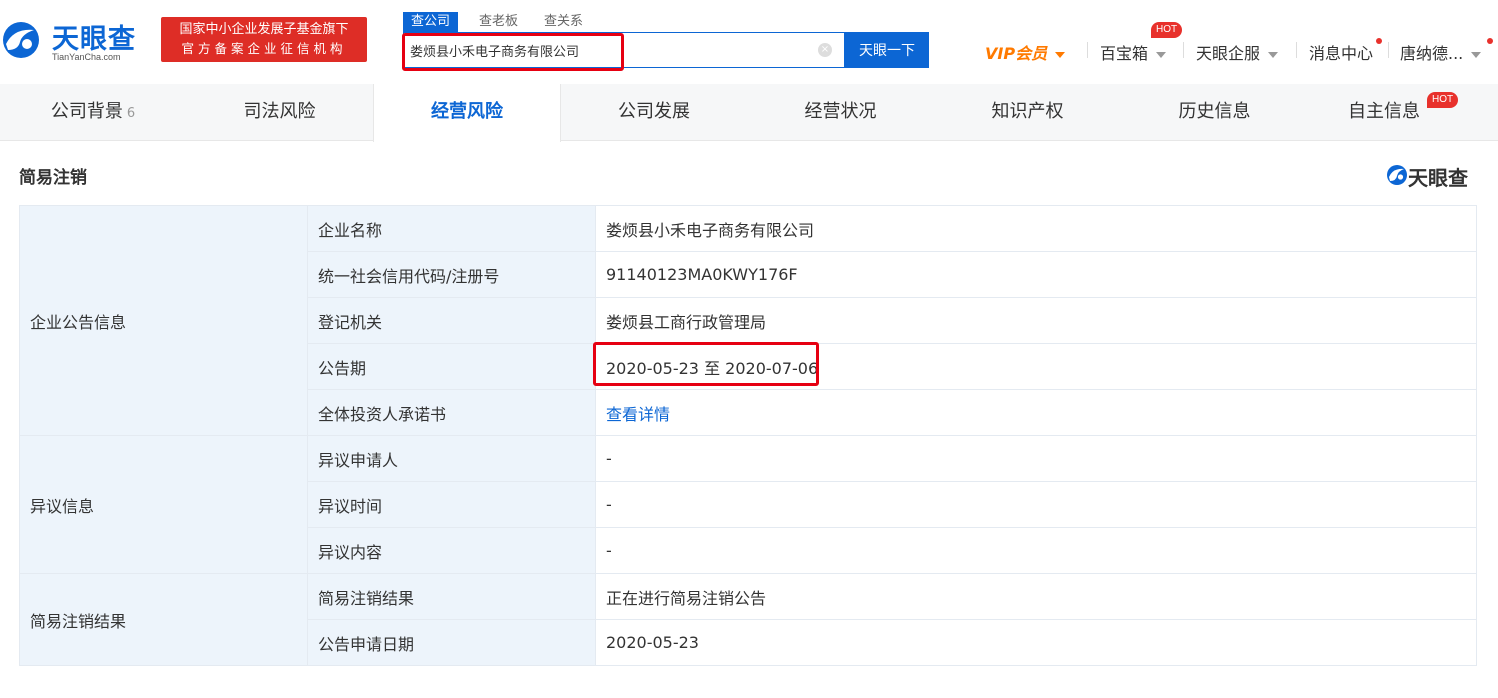  I want to click on enterprise-menu: 天眼企服, so click(1237, 52).